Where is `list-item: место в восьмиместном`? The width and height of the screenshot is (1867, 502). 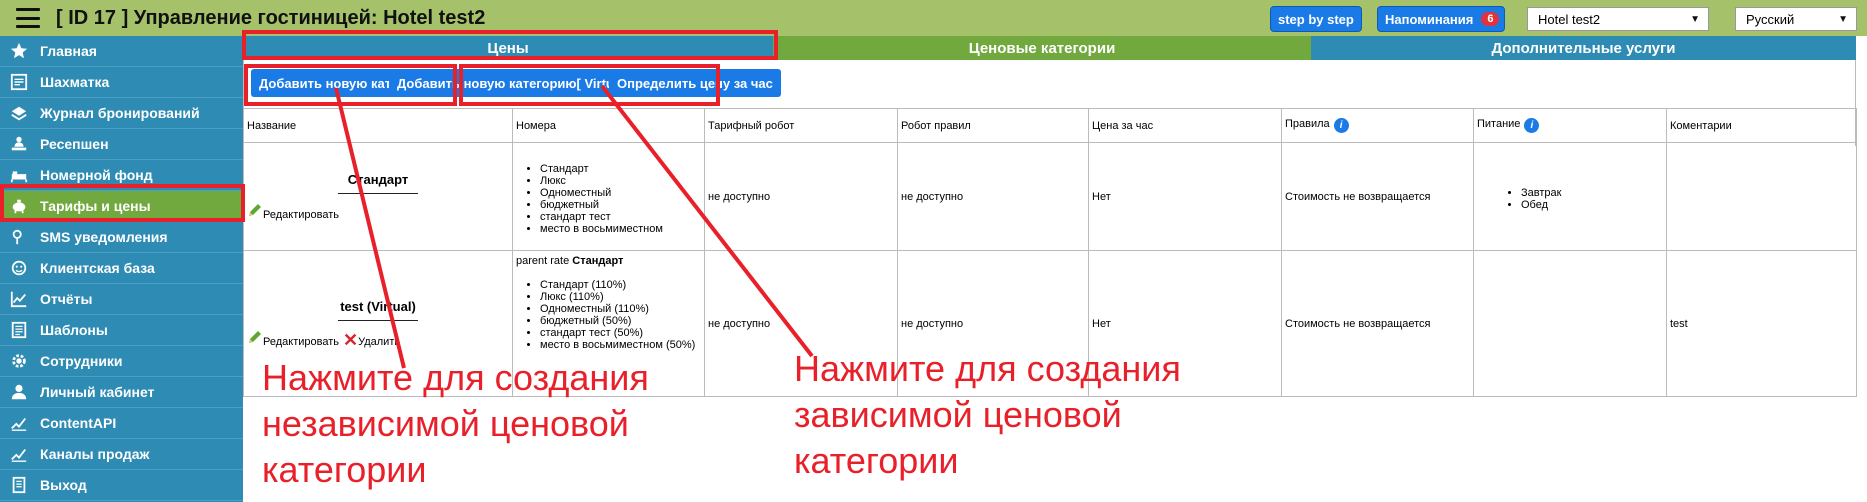
list-item: место в восьмиместном is located at coordinates (620, 229).